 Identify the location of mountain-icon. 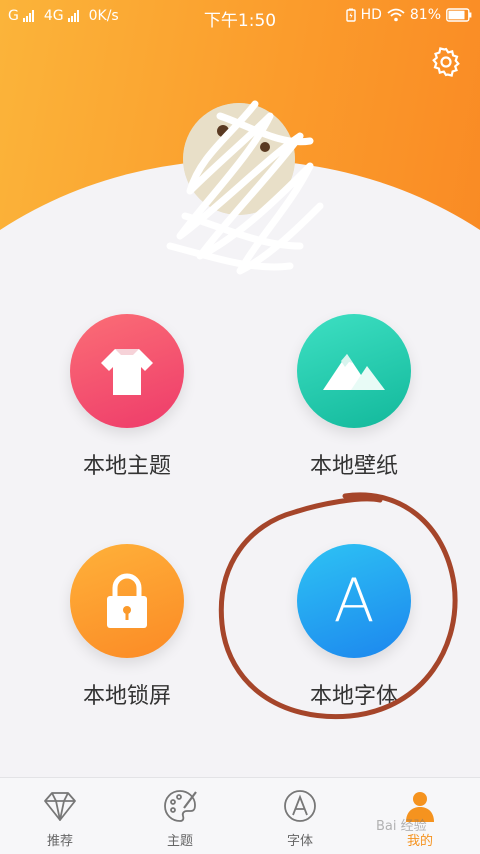
(354, 372).